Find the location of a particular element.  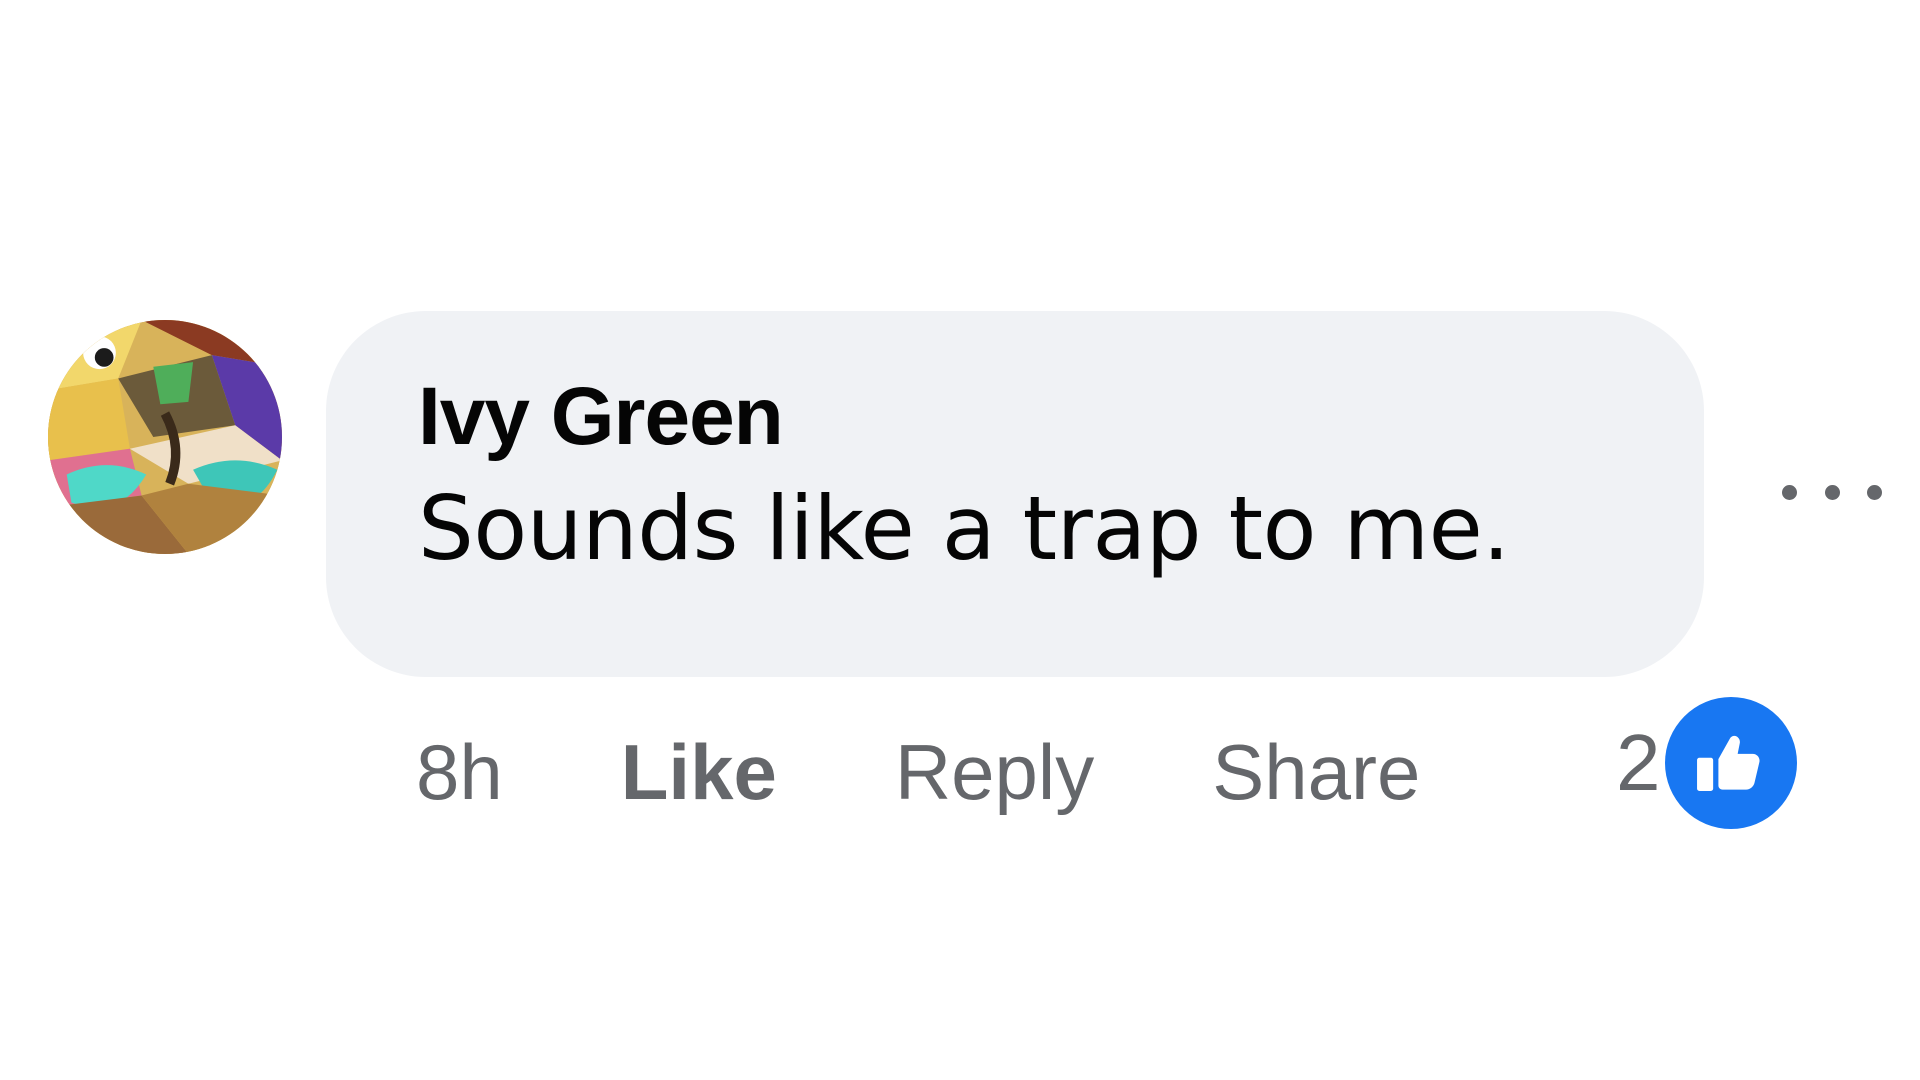

like-icon is located at coordinates (1730, 763).